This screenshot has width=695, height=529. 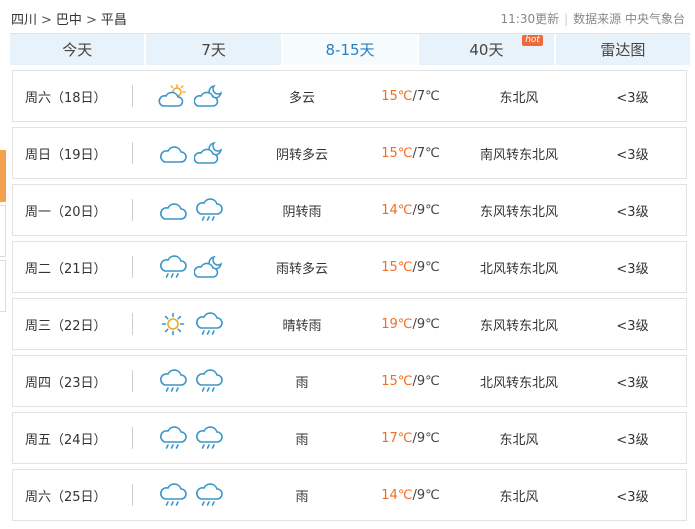 I want to click on tab-label: 40天, so click(x=486, y=50).